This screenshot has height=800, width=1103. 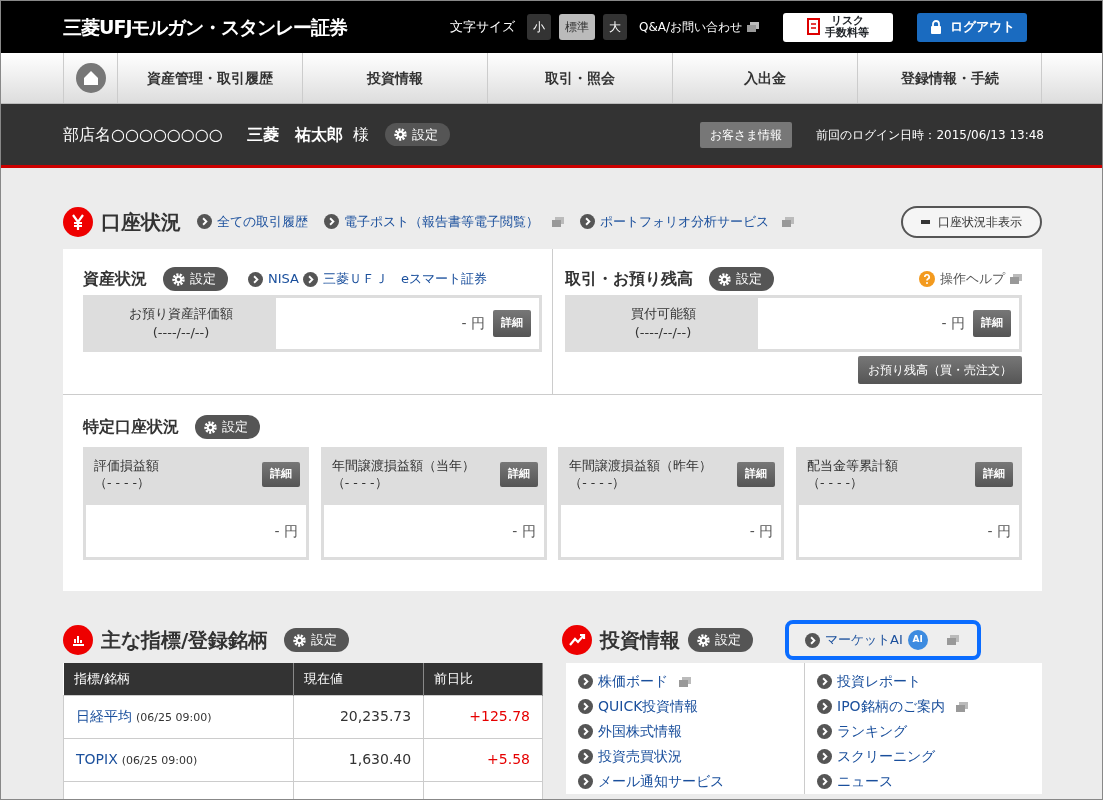 What do you see at coordinates (686, 681) in the screenshot?
I see `link: 株価ボード` at bounding box center [686, 681].